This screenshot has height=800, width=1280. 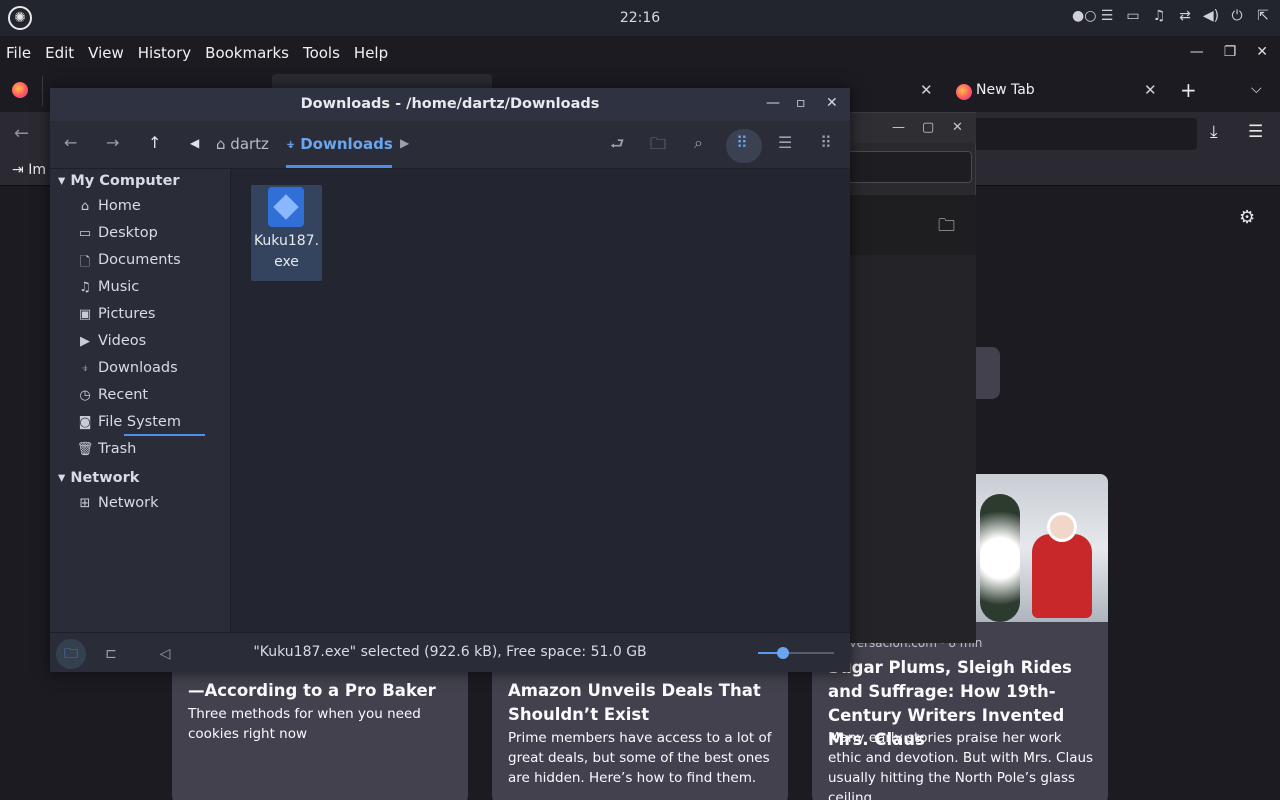 What do you see at coordinates (1084, 16) in the screenshot?
I see `status-dots-icon: ●○` at bounding box center [1084, 16].